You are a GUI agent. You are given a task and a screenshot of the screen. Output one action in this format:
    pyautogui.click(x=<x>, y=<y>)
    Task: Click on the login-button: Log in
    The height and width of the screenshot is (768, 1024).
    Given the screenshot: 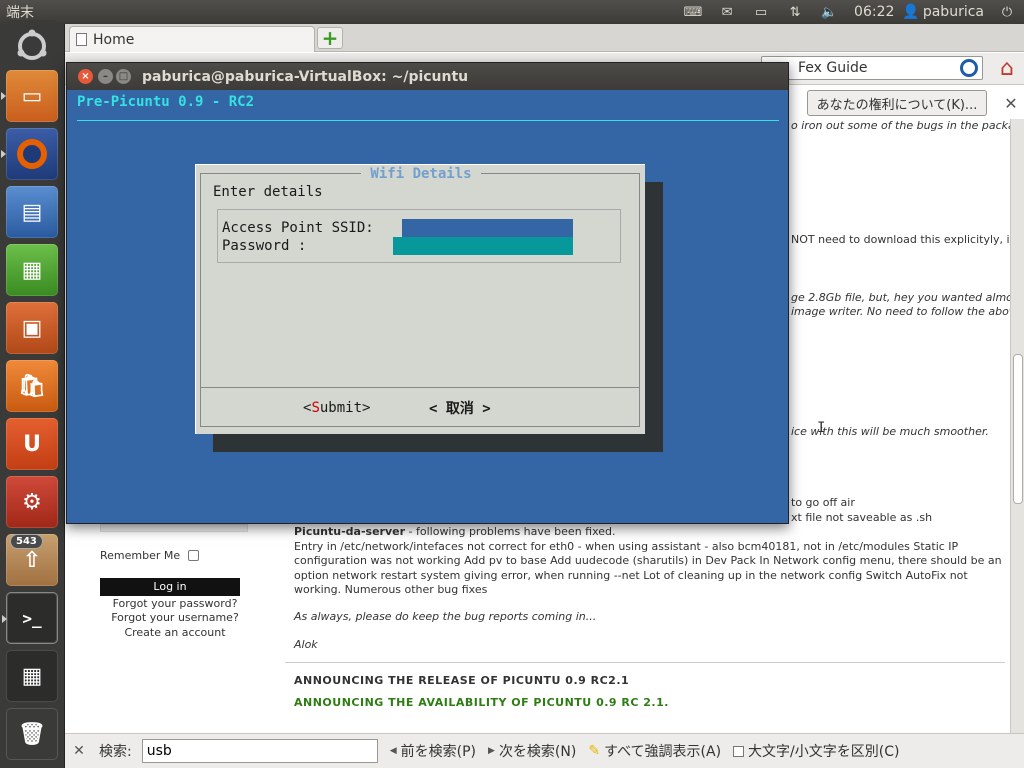 What is the action you would take?
    pyautogui.click(x=170, y=587)
    